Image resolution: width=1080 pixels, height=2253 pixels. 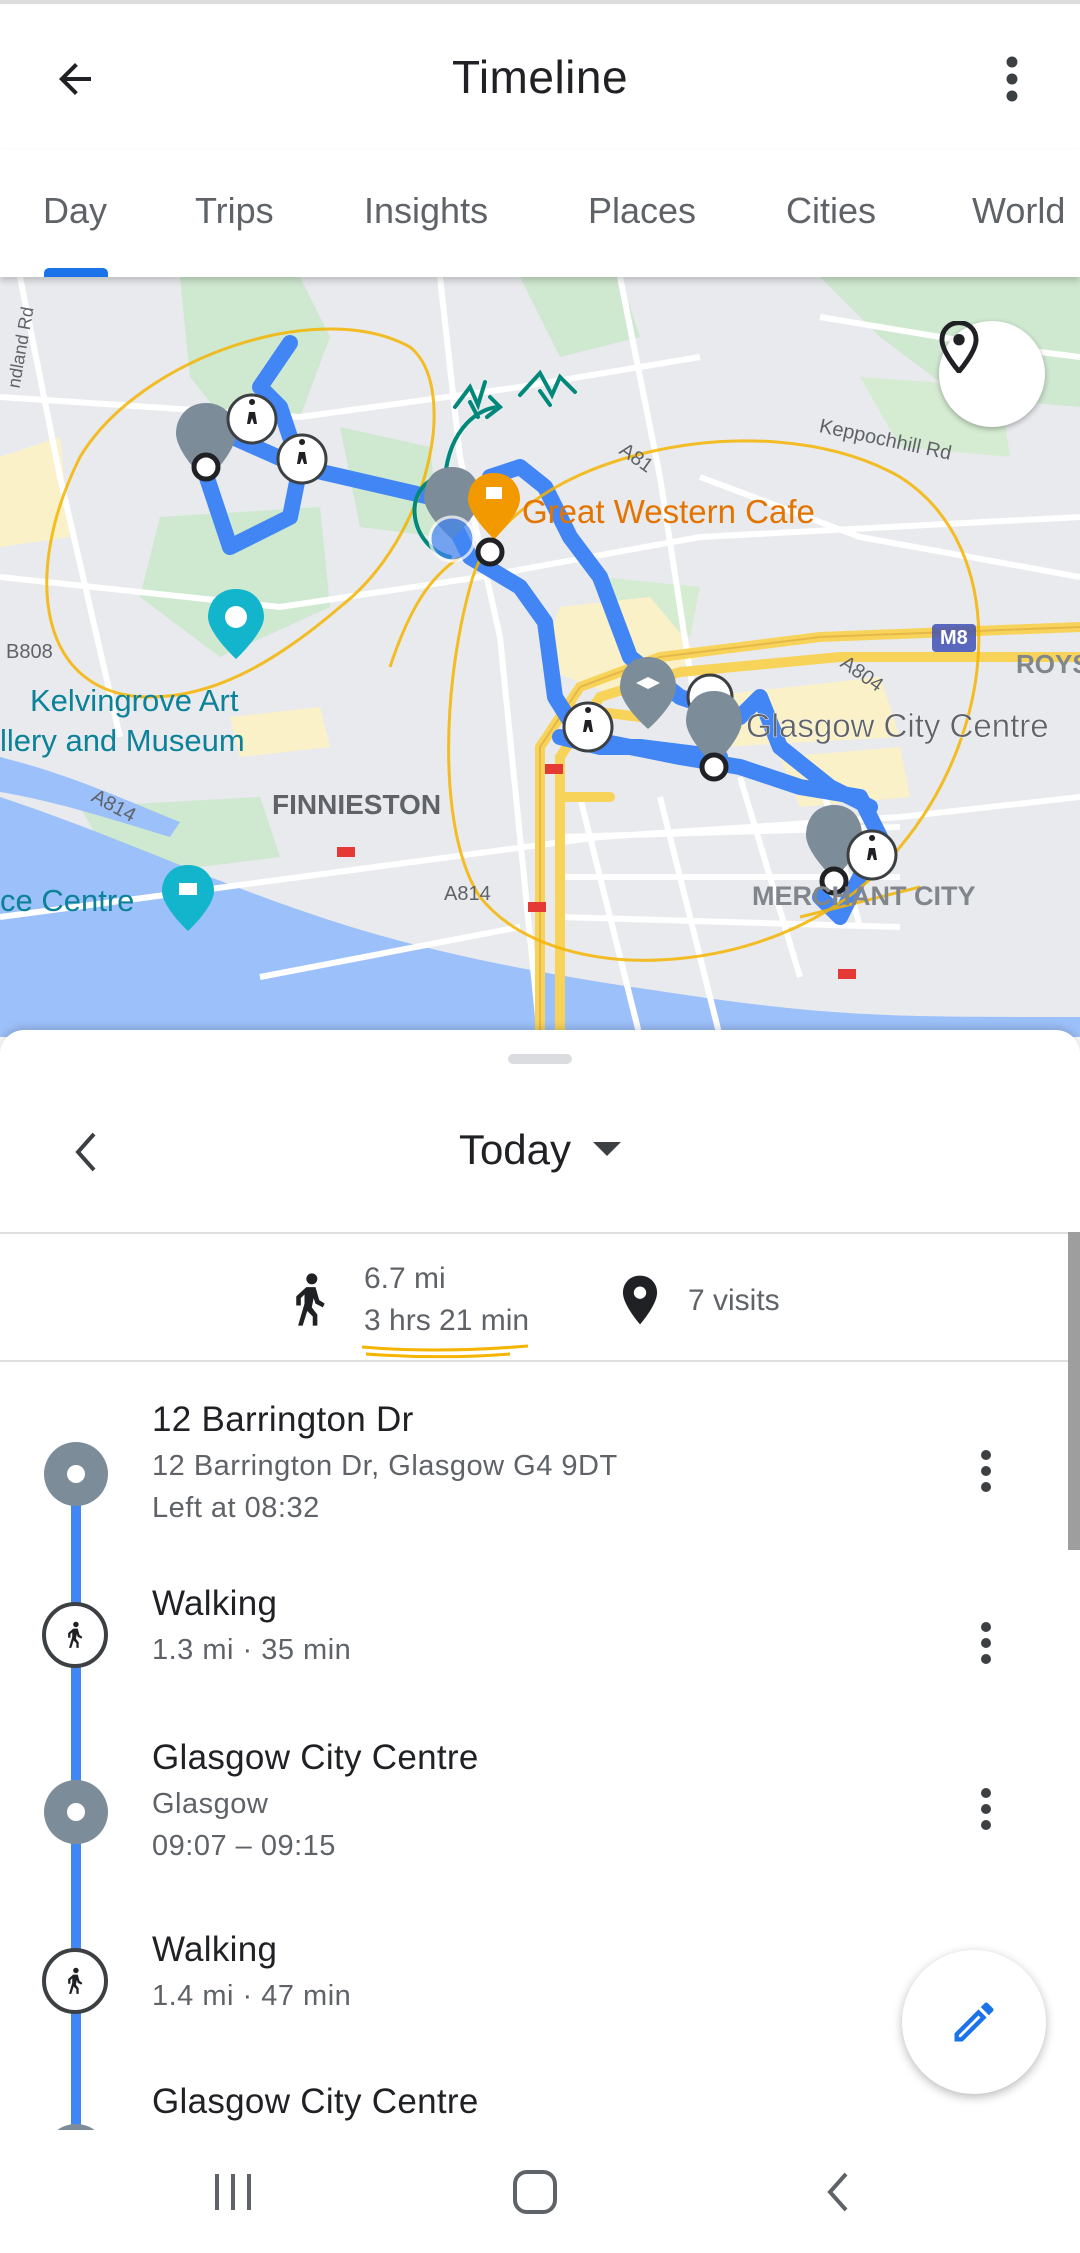 I want to click on tab-trips: Trips, so click(x=234, y=211).